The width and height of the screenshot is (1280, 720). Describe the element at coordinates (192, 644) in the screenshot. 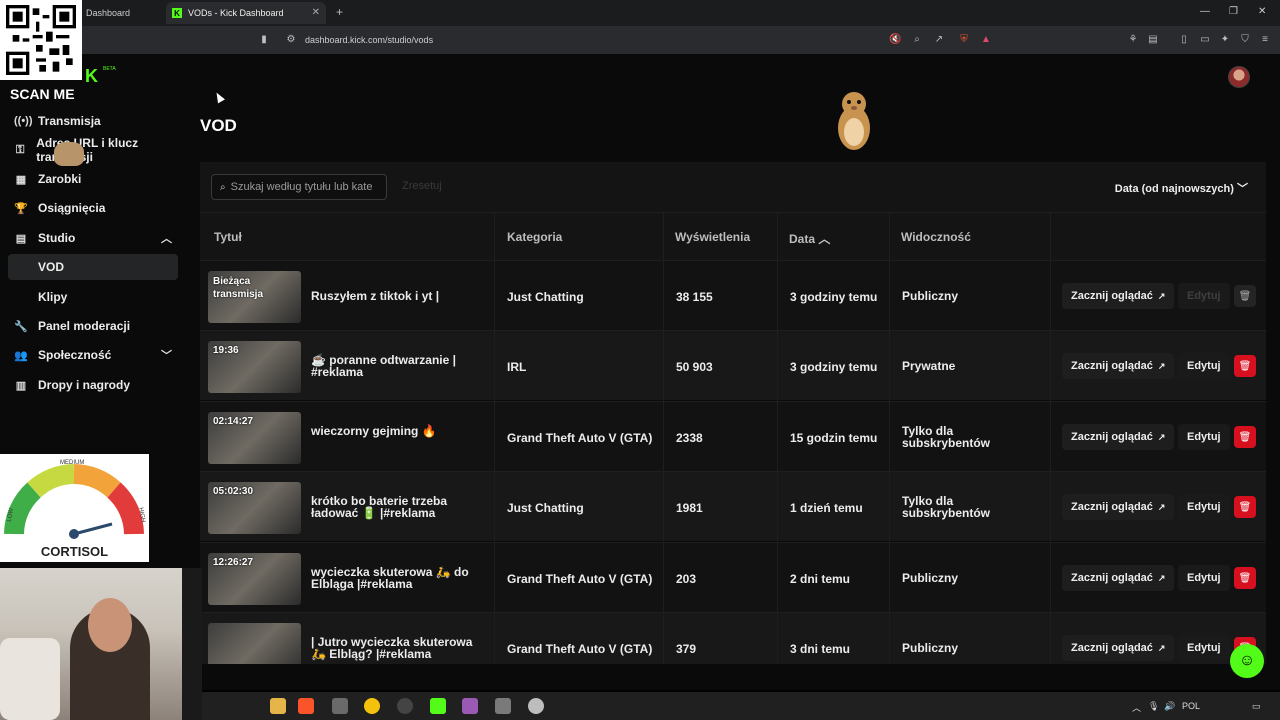

I see `webcam-edge` at that location.